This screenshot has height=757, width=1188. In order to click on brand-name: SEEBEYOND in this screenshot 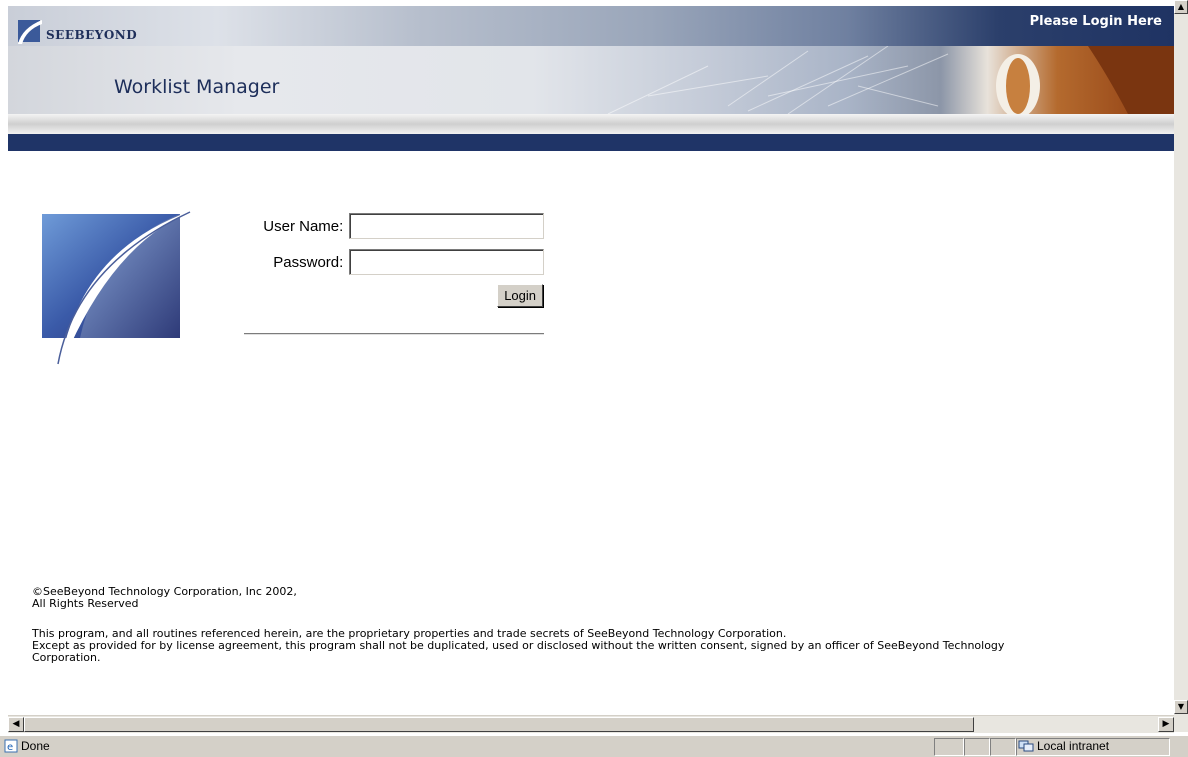, I will do `click(92, 35)`.